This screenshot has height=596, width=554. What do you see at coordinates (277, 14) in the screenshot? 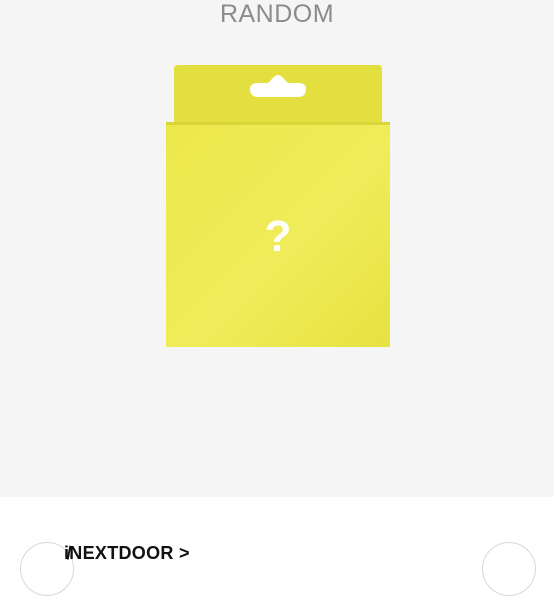
I see `variant-label: RANDOM` at bounding box center [277, 14].